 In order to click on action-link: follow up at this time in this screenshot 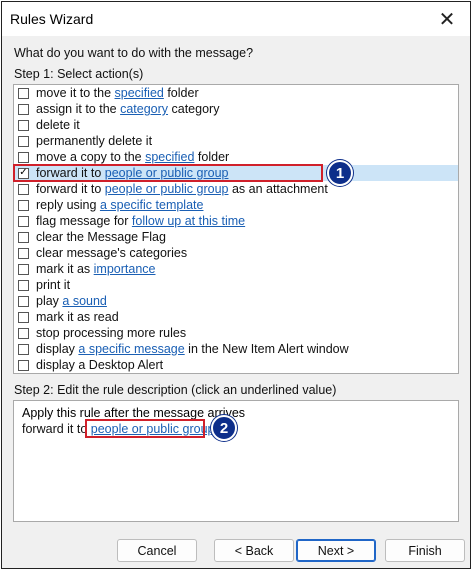, I will do `click(188, 221)`.